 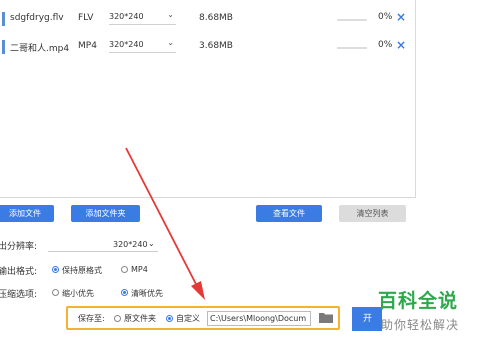 I want to click on output-resolution-value: 320*240, so click(x=130, y=244).